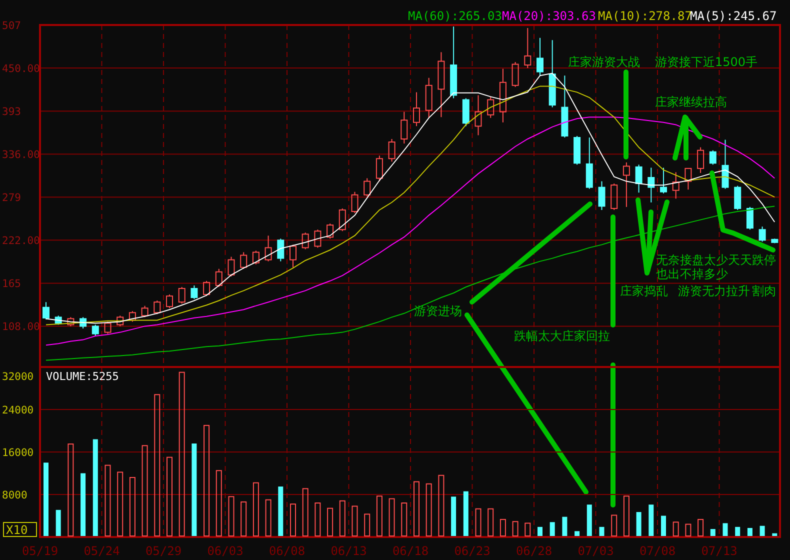 This screenshot has width=790, height=560. What do you see at coordinates (438, 311) in the screenshot?
I see `annotation-text: 游资进场` at bounding box center [438, 311].